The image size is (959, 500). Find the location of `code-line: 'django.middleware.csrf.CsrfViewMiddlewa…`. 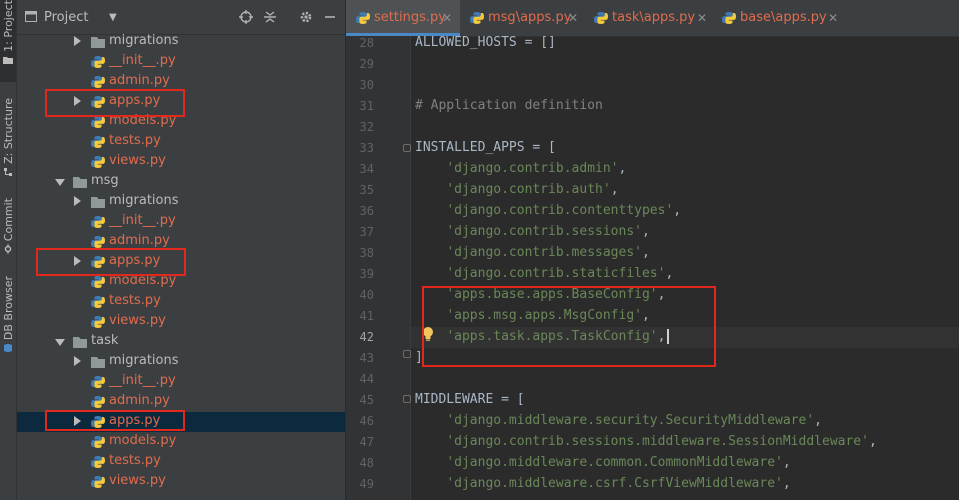

code-line: 'django.middleware.csrf.CsrfViewMiddlewa… is located at coordinates (602, 483).